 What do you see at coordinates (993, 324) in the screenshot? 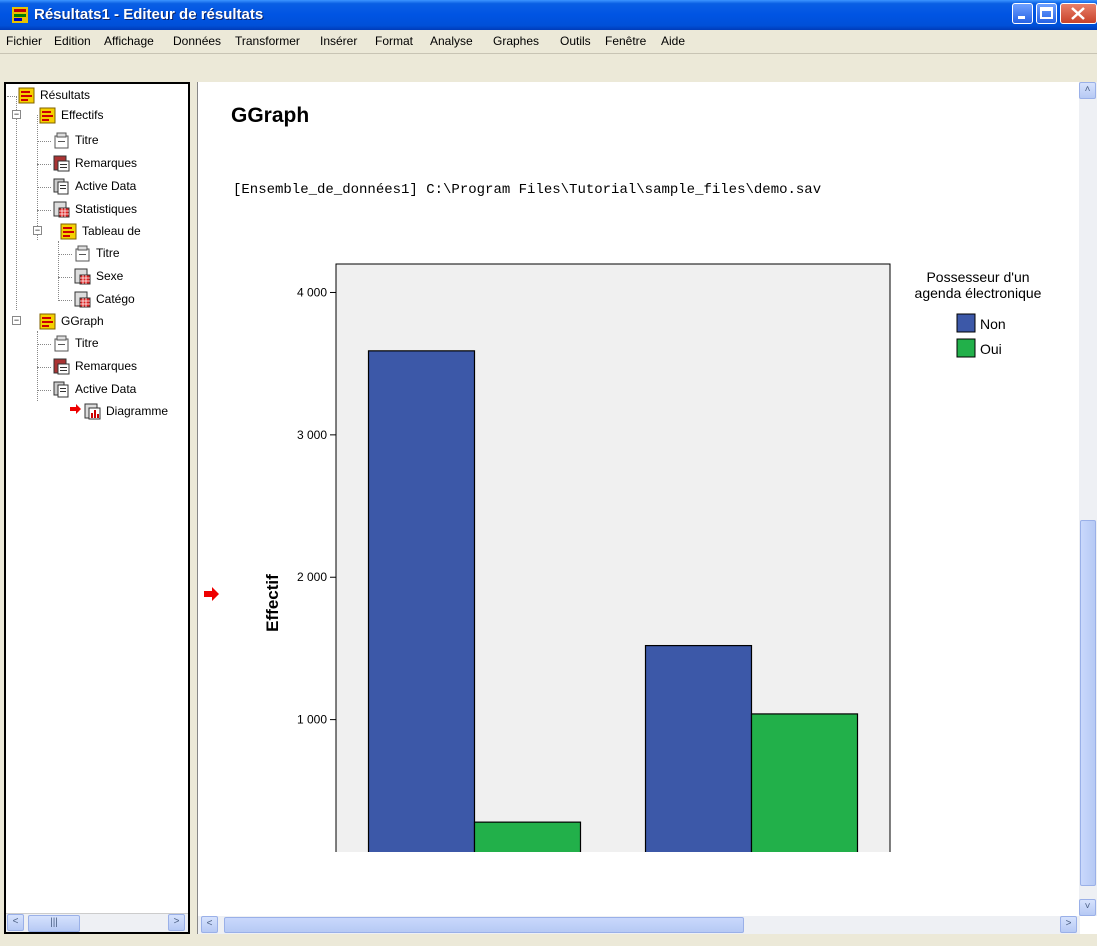
I see `legend-label-non: Non` at bounding box center [993, 324].